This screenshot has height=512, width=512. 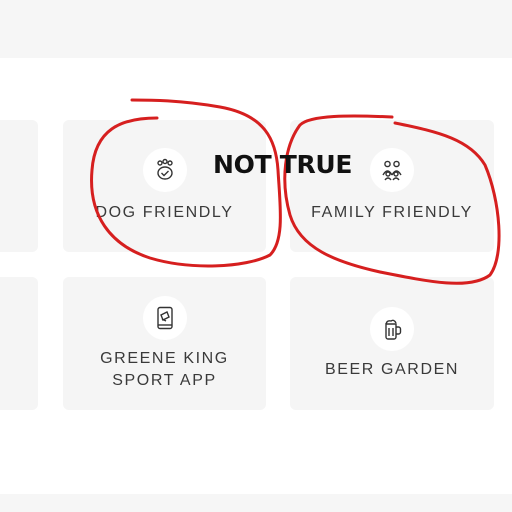 I want to click on amenity-label: DOG FRIENDLY, so click(x=164, y=212).